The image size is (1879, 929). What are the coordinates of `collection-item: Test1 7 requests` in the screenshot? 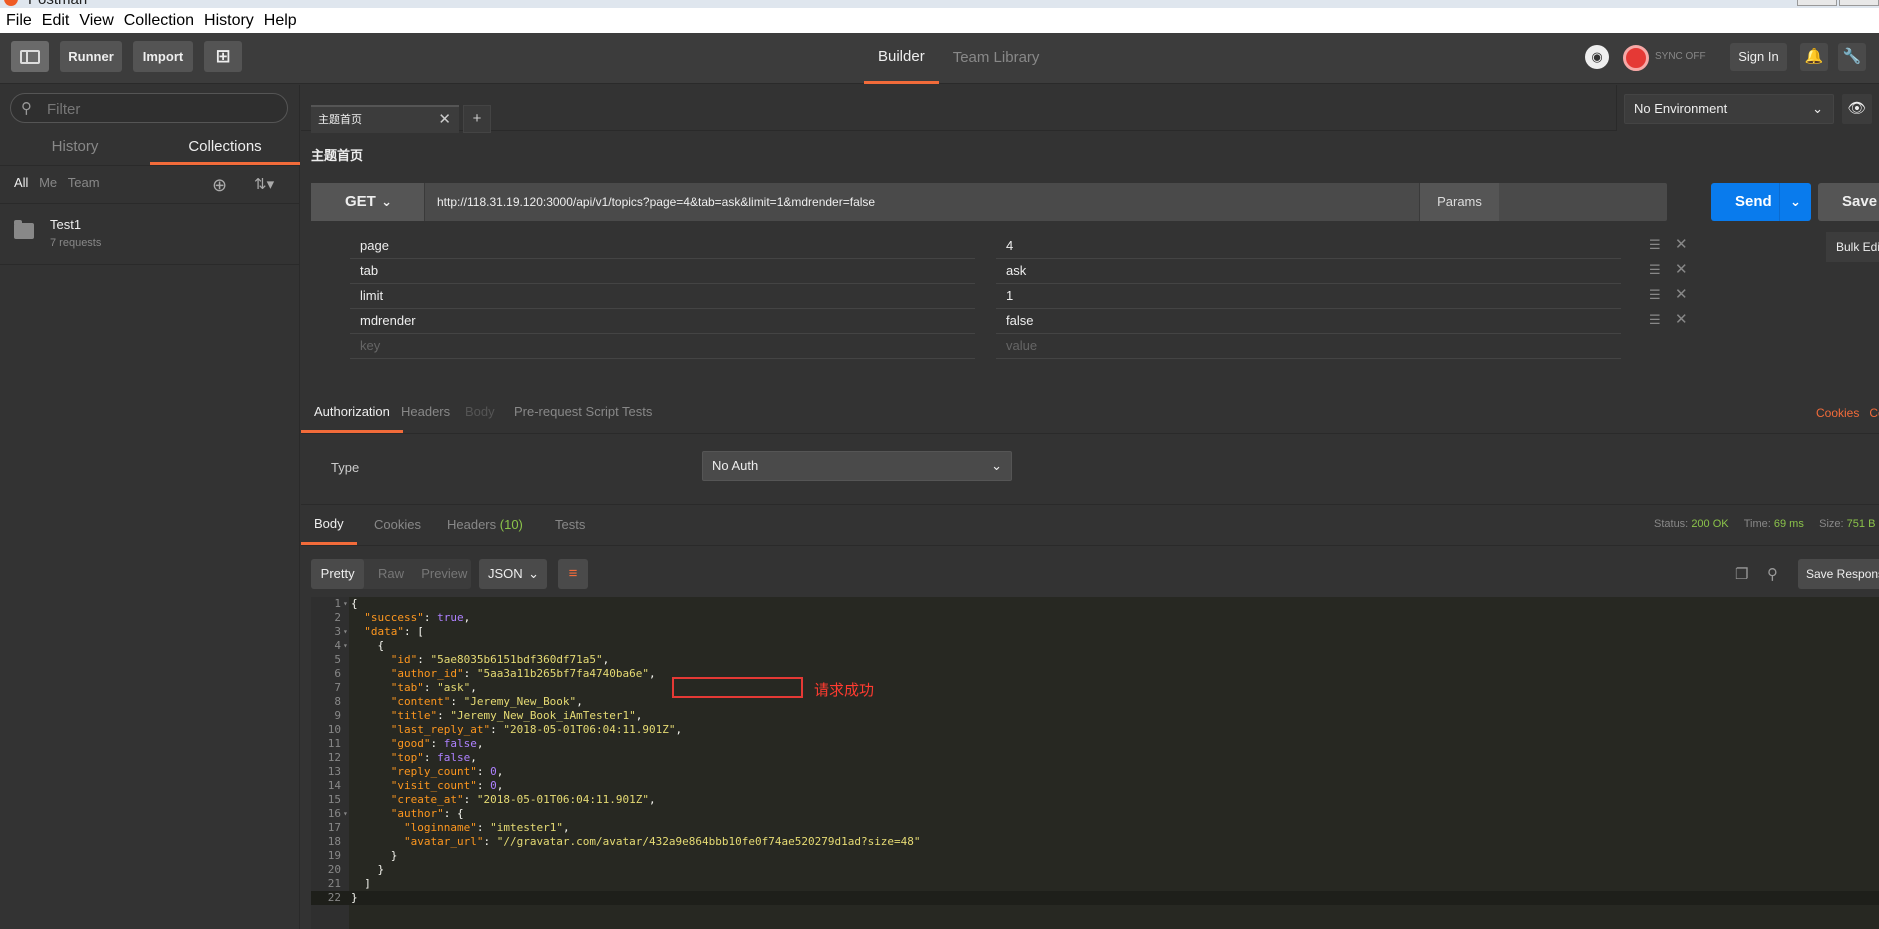 It's located at (150, 235).